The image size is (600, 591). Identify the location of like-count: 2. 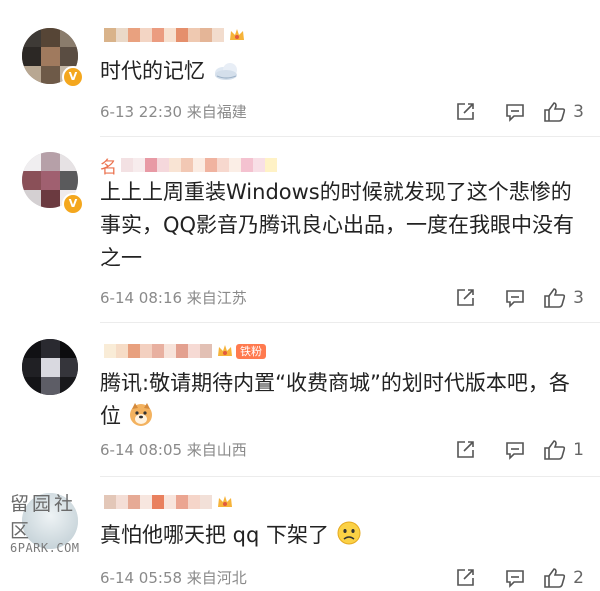
(578, 578).